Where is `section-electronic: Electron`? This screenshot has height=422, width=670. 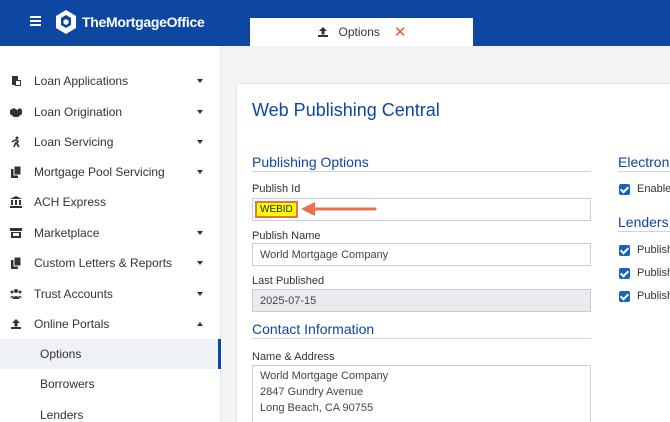
section-electronic: Electron is located at coordinates (644, 162).